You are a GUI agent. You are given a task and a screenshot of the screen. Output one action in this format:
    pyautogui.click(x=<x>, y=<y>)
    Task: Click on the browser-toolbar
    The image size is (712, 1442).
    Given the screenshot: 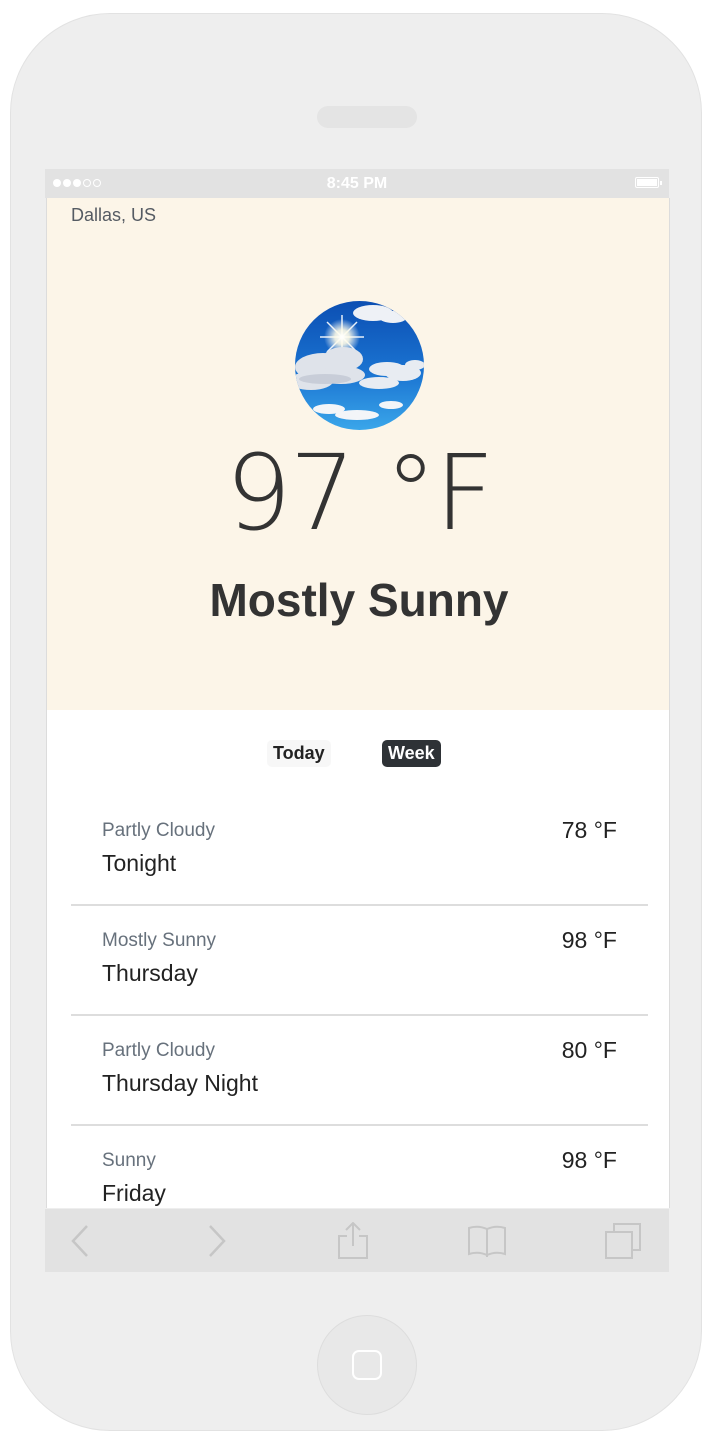 What is the action you would take?
    pyautogui.click(x=357, y=1240)
    